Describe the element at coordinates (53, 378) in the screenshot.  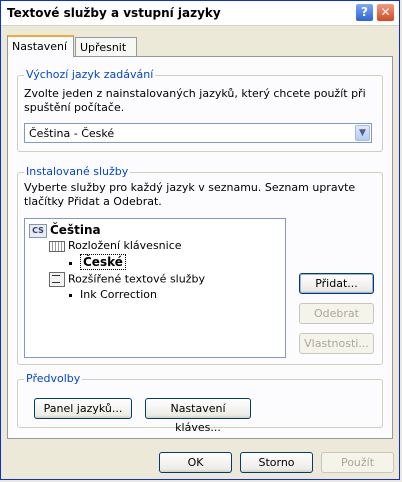
I see `preferences-group-label: Předvolby` at that location.